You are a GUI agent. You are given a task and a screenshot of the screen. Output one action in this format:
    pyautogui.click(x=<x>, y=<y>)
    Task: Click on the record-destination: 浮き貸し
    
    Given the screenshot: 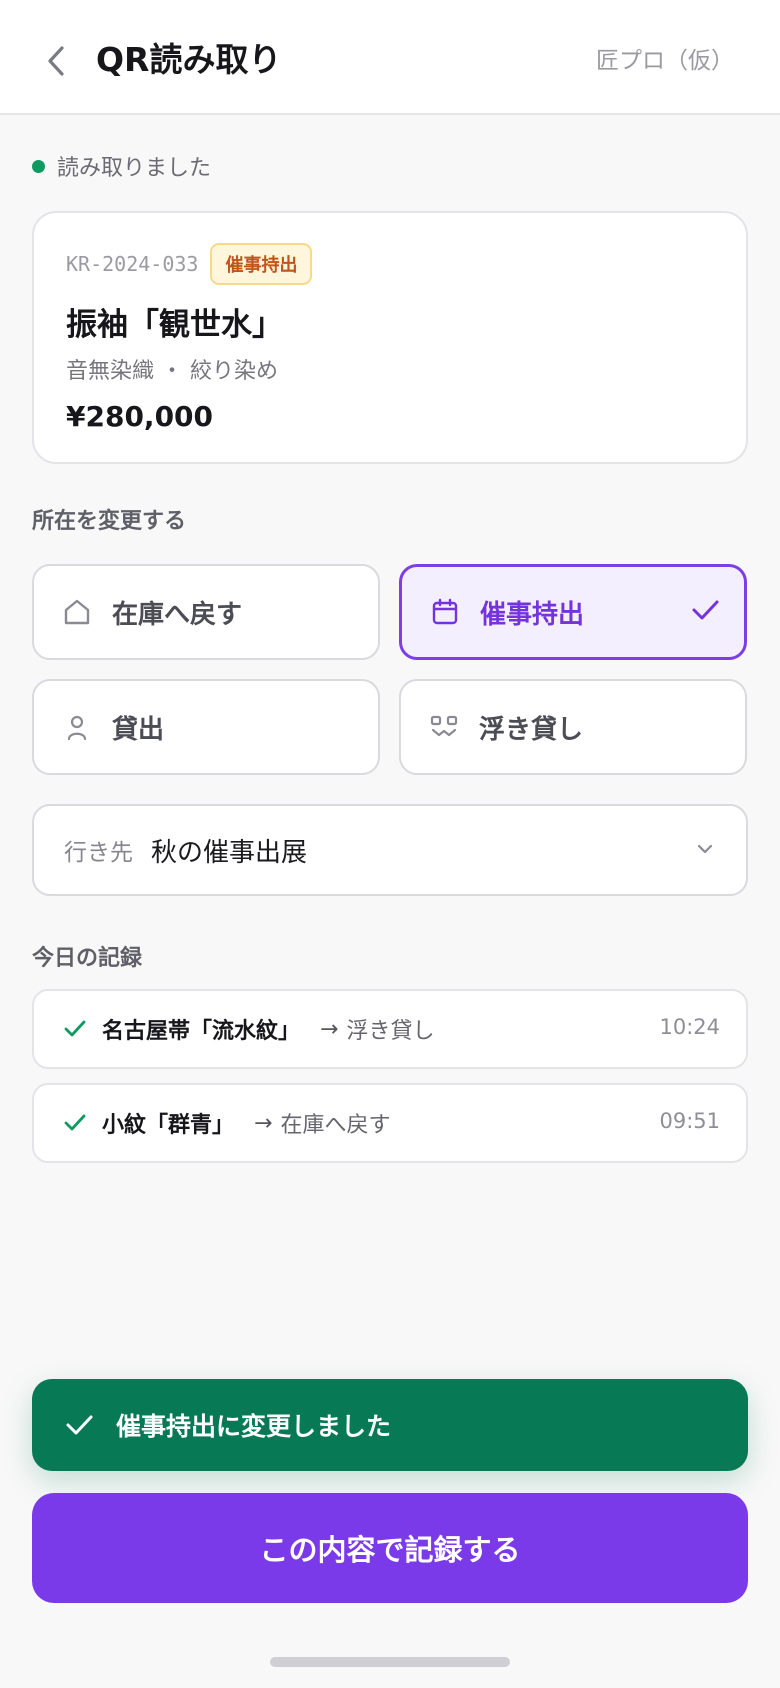 What is the action you would take?
    pyautogui.click(x=390, y=1031)
    